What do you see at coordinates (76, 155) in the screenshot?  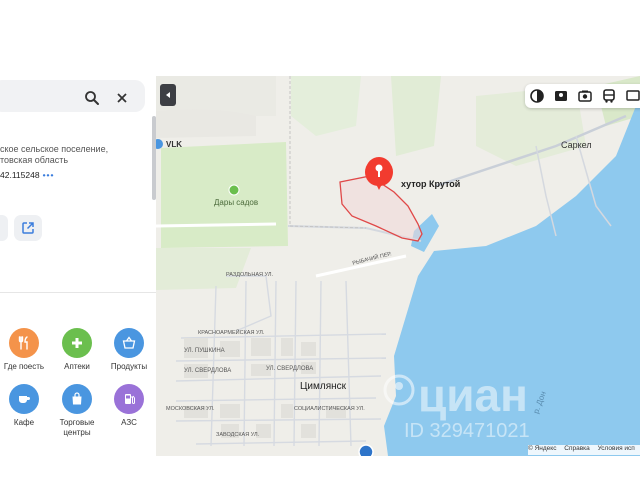 I see `place-address: ское сельское поселение, товская область` at bounding box center [76, 155].